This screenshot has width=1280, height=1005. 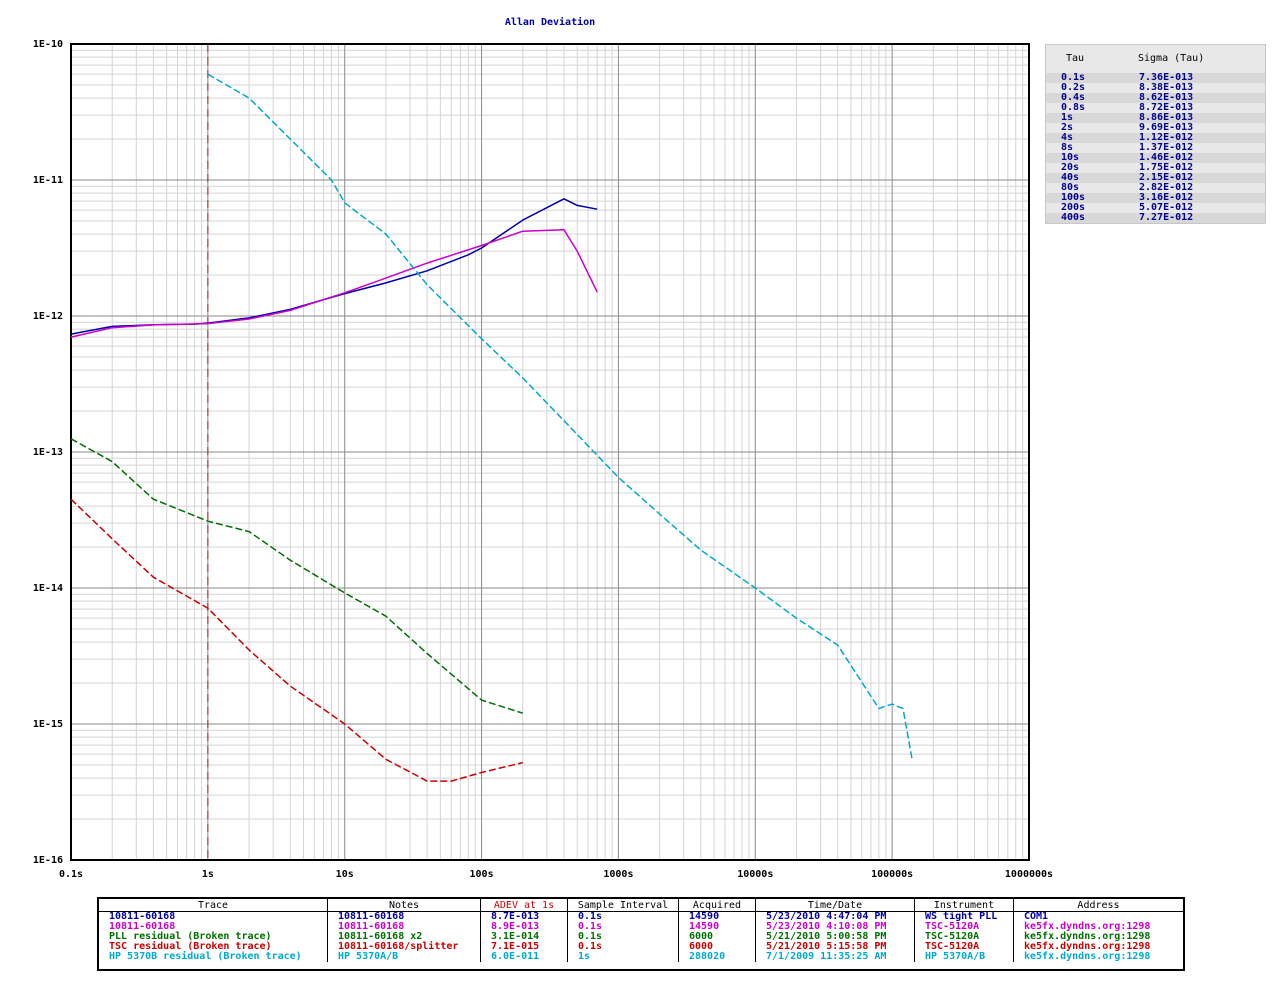 I want to click on sigma-value: 7.27E-012, so click(x=1166, y=217).